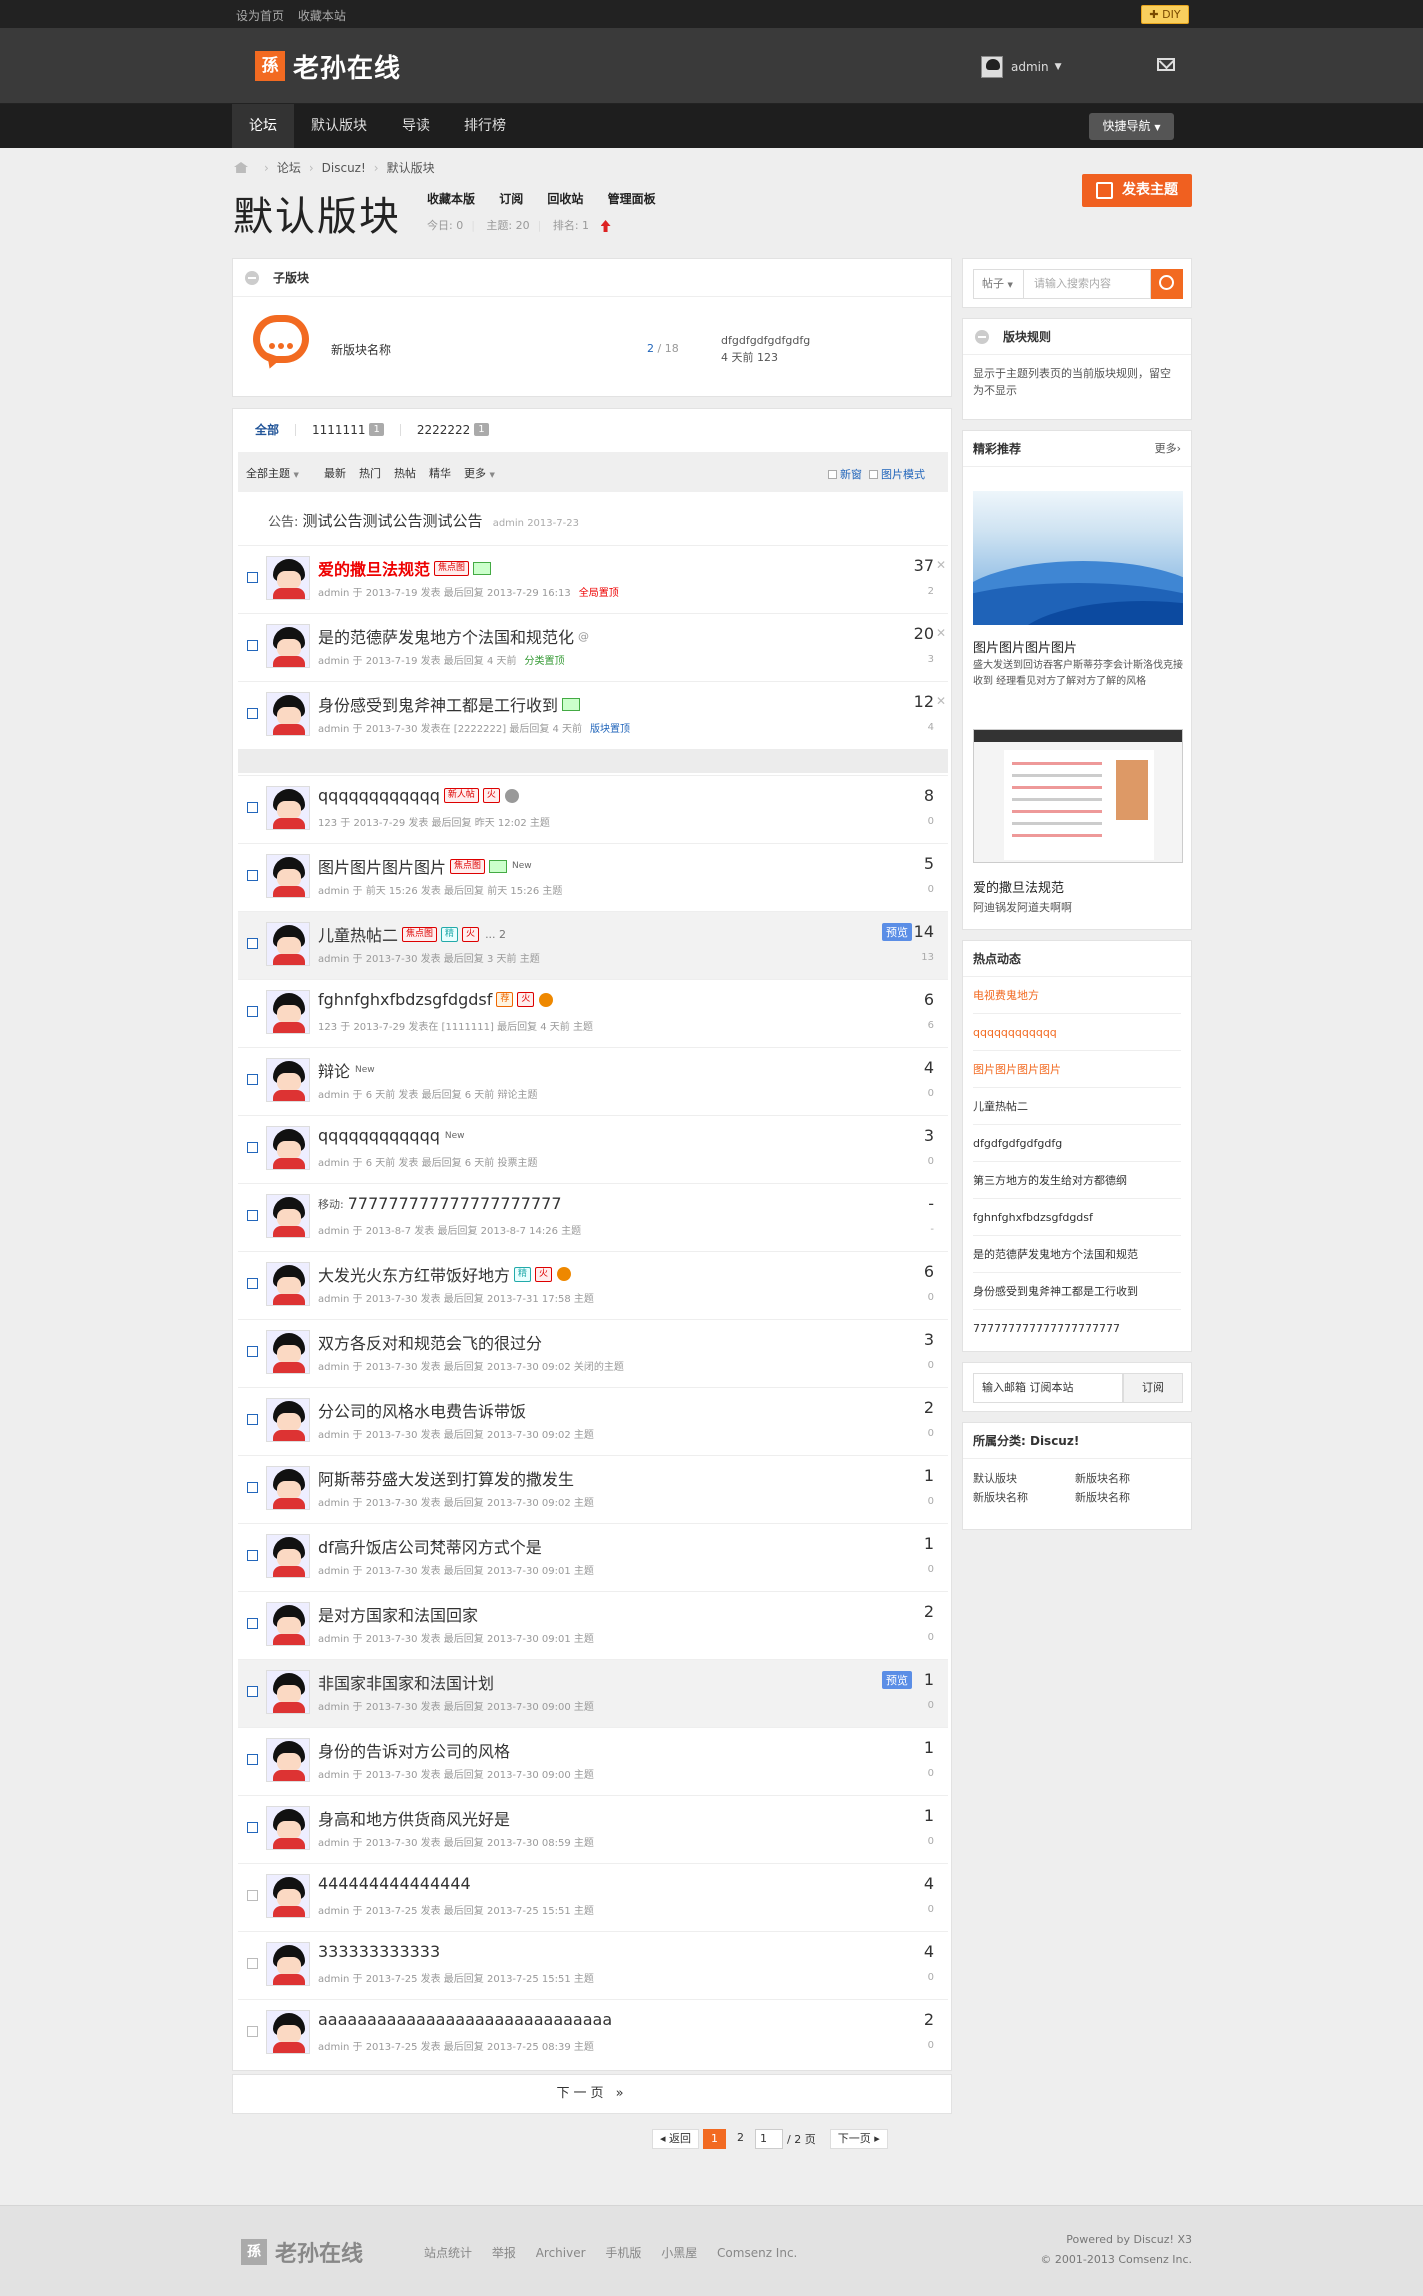  What do you see at coordinates (430, 1342) in the screenshot?
I see `thread-title-link: 双方各反对和规范会飞的很过分` at bounding box center [430, 1342].